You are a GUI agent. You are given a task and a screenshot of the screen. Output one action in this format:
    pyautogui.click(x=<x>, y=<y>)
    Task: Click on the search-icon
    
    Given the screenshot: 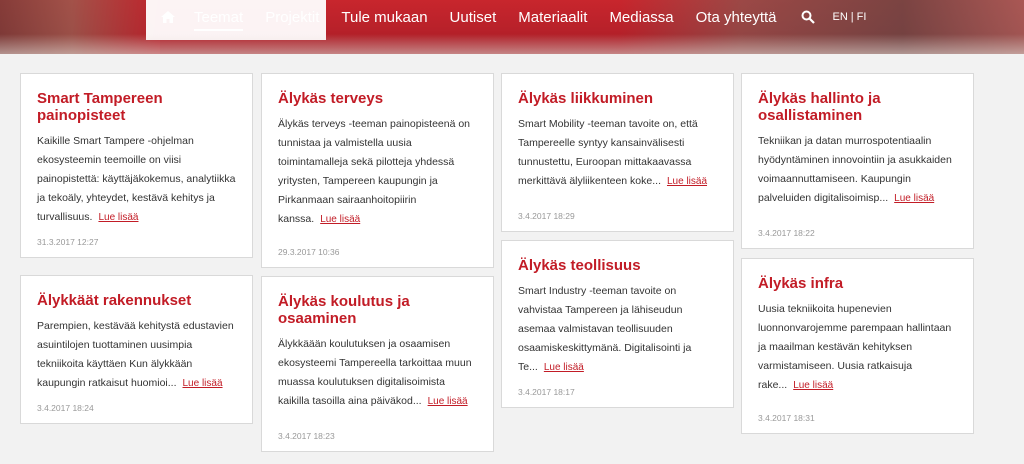 What is the action you would take?
    pyautogui.click(x=808, y=17)
    